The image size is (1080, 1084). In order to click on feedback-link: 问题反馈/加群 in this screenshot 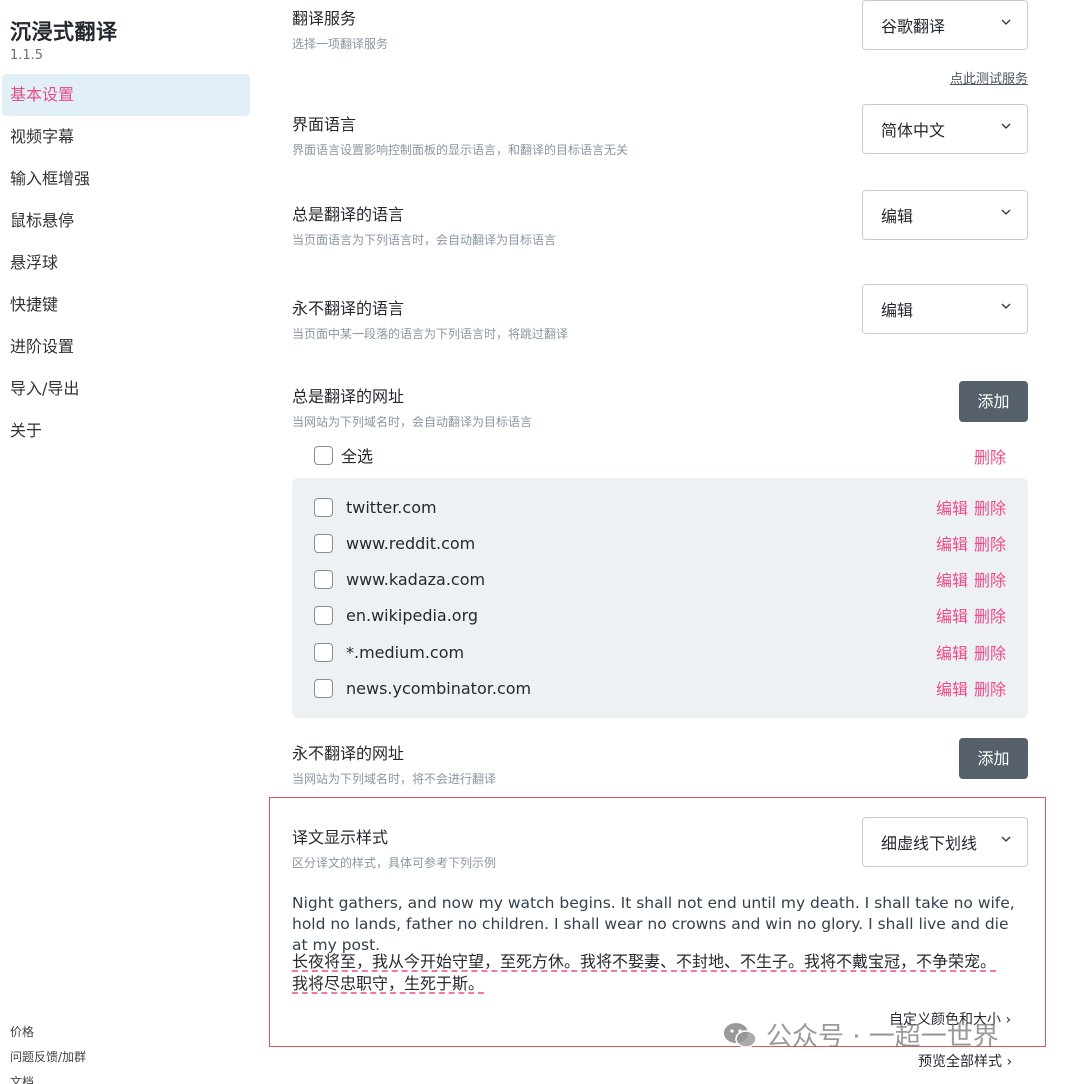, I will do `click(48, 1057)`.